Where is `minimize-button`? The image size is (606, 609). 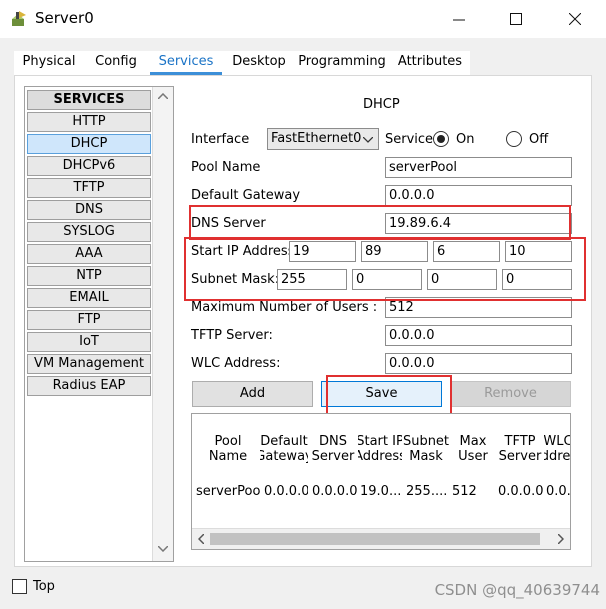 minimize-button is located at coordinates (459, 19).